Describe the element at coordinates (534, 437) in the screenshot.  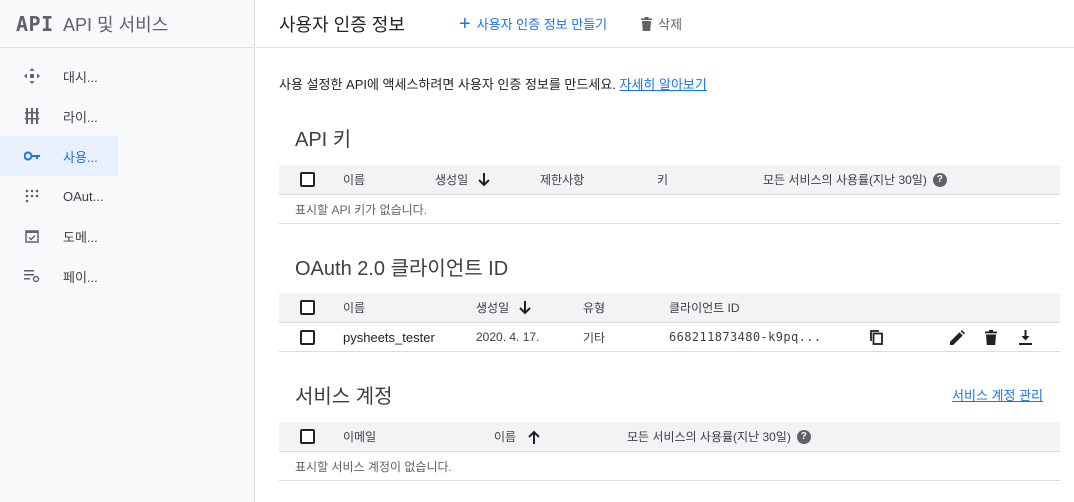
I see `arrow-up-icon` at that location.